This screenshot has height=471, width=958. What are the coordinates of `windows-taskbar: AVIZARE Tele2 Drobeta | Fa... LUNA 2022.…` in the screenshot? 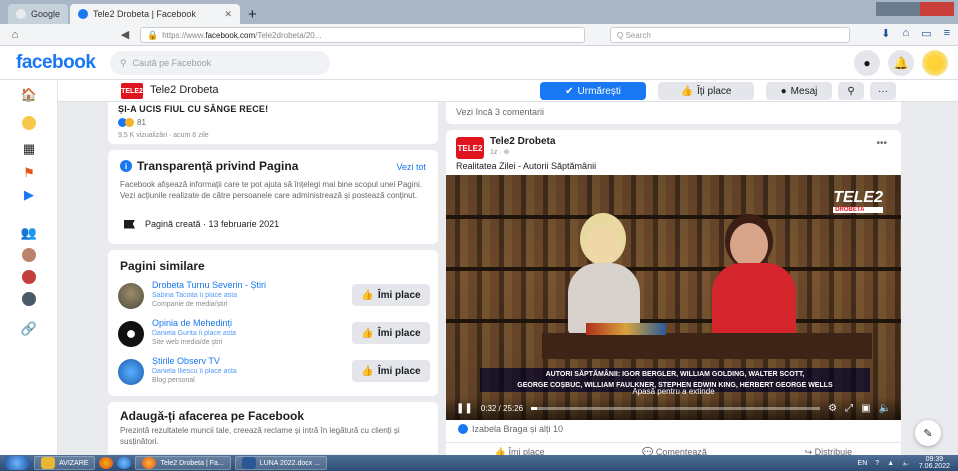 It's located at (479, 463).